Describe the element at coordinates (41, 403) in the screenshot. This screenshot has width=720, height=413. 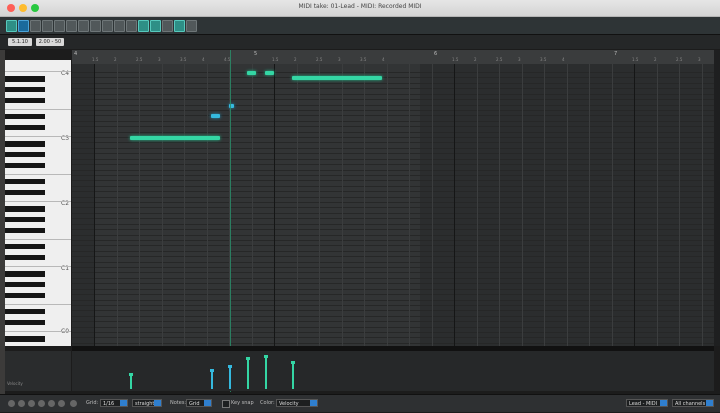
I see `stop-icon` at that location.